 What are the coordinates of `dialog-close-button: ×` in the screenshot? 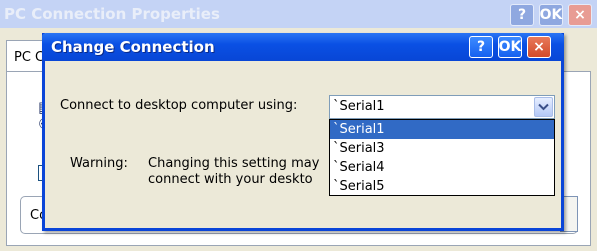 It's located at (539, 47).